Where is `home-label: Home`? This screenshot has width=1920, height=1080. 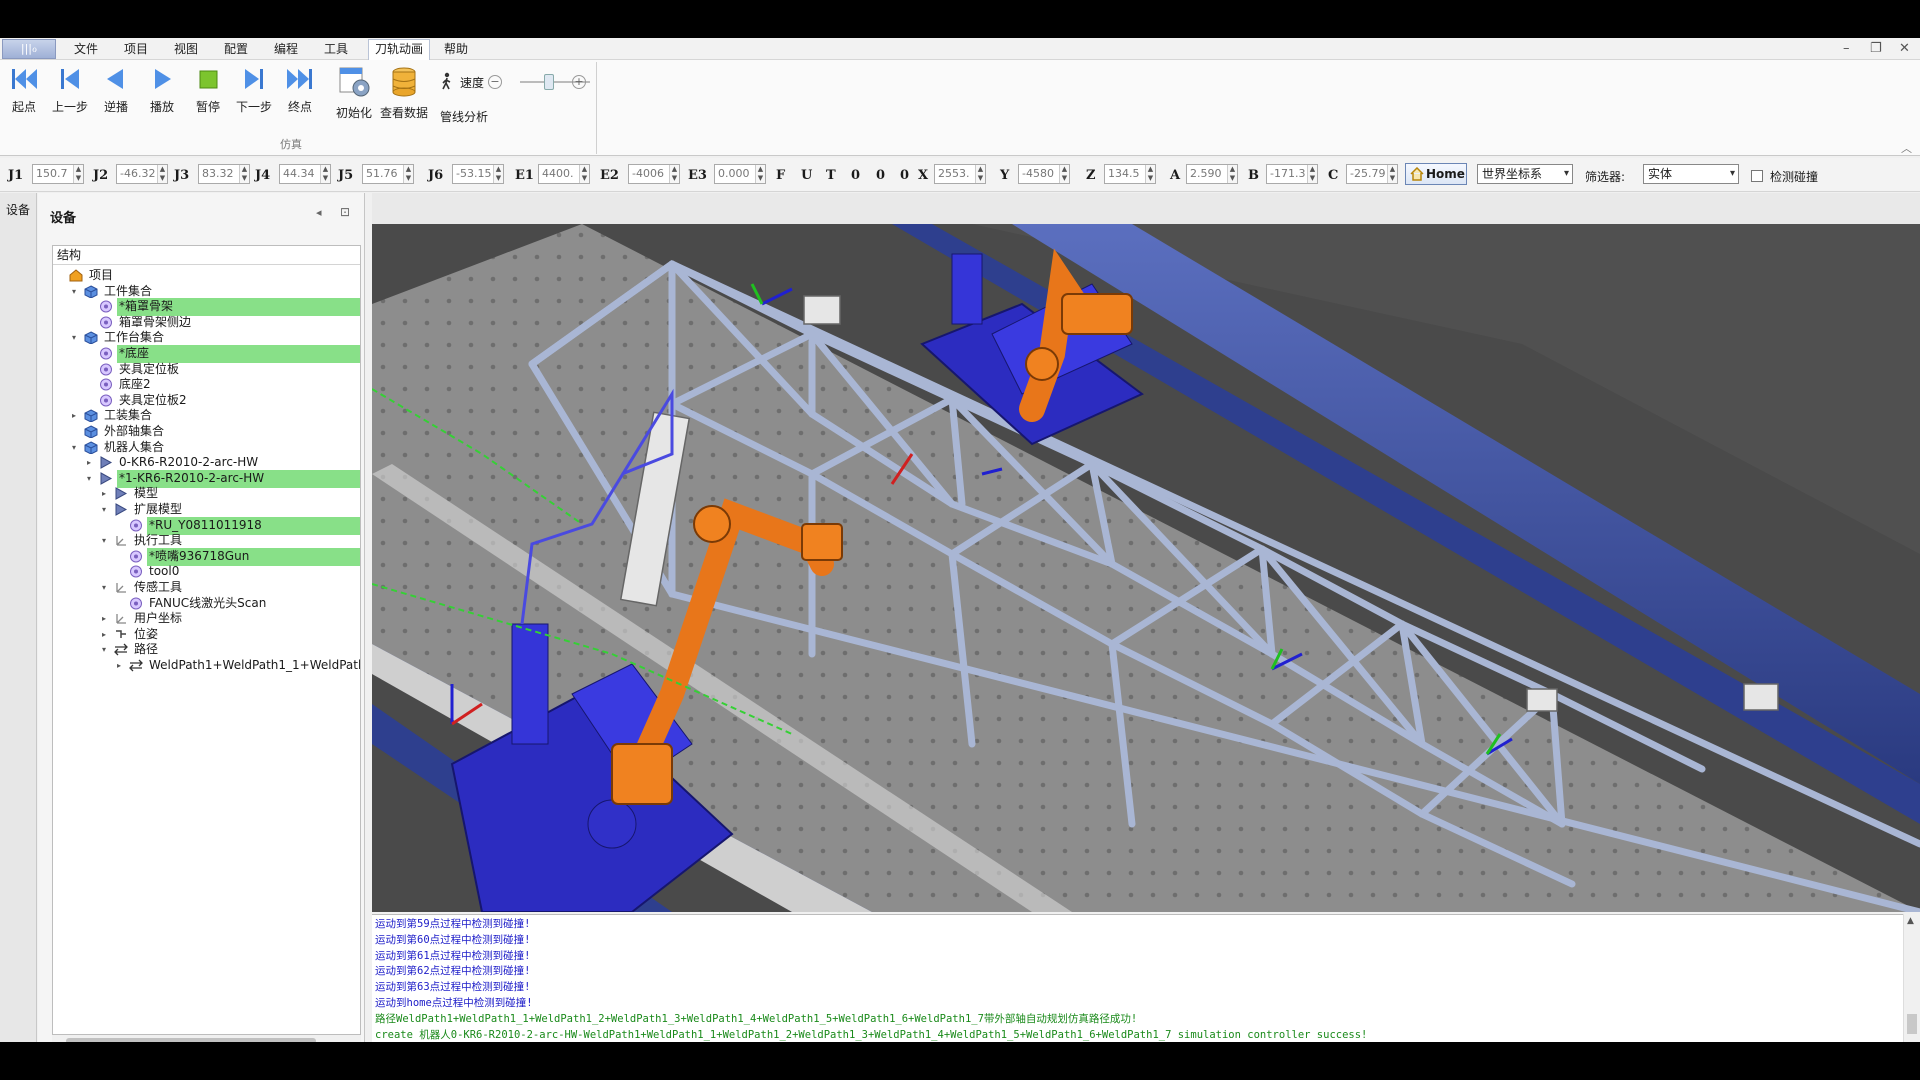 home-label: Home is located at coordinates (1445, 174).